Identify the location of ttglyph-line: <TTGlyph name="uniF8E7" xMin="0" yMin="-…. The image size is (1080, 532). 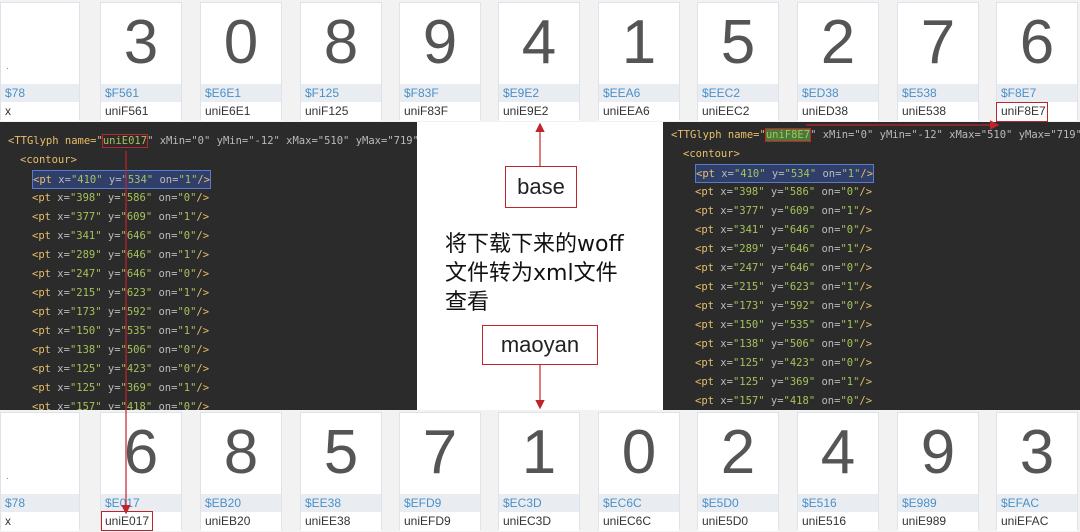
(875, 135).